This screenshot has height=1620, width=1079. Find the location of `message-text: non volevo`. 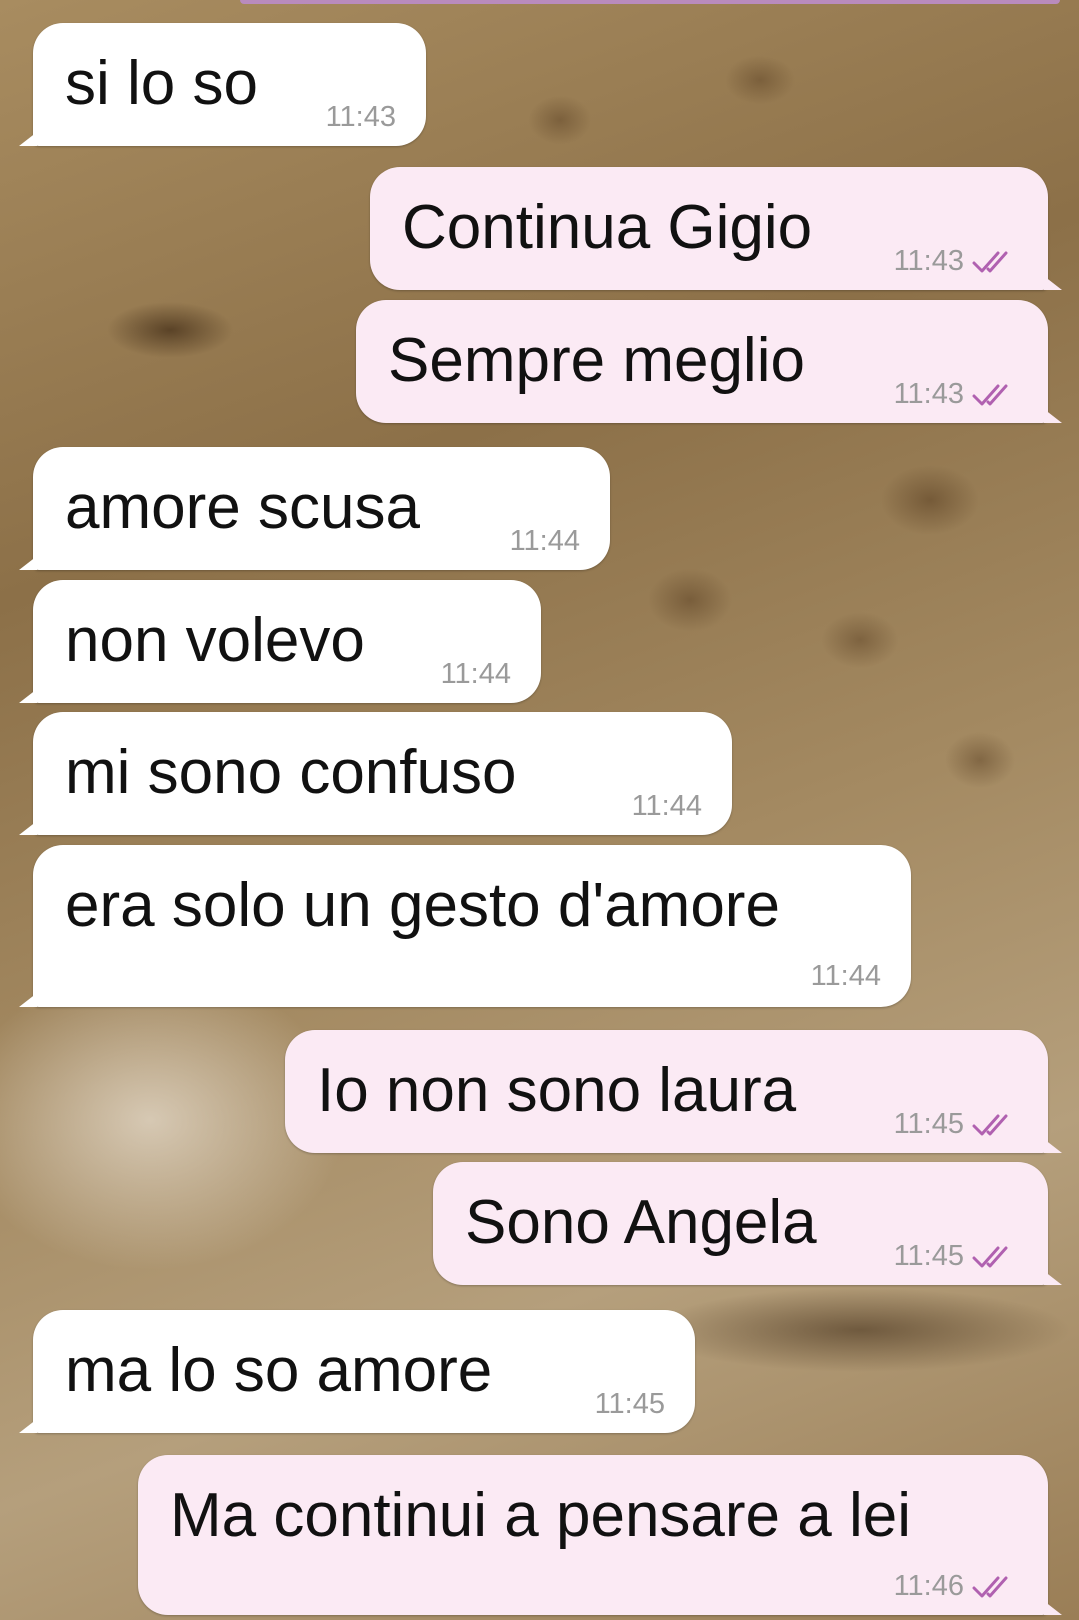

message-text: non volevo is located at coordinates (215, 640).